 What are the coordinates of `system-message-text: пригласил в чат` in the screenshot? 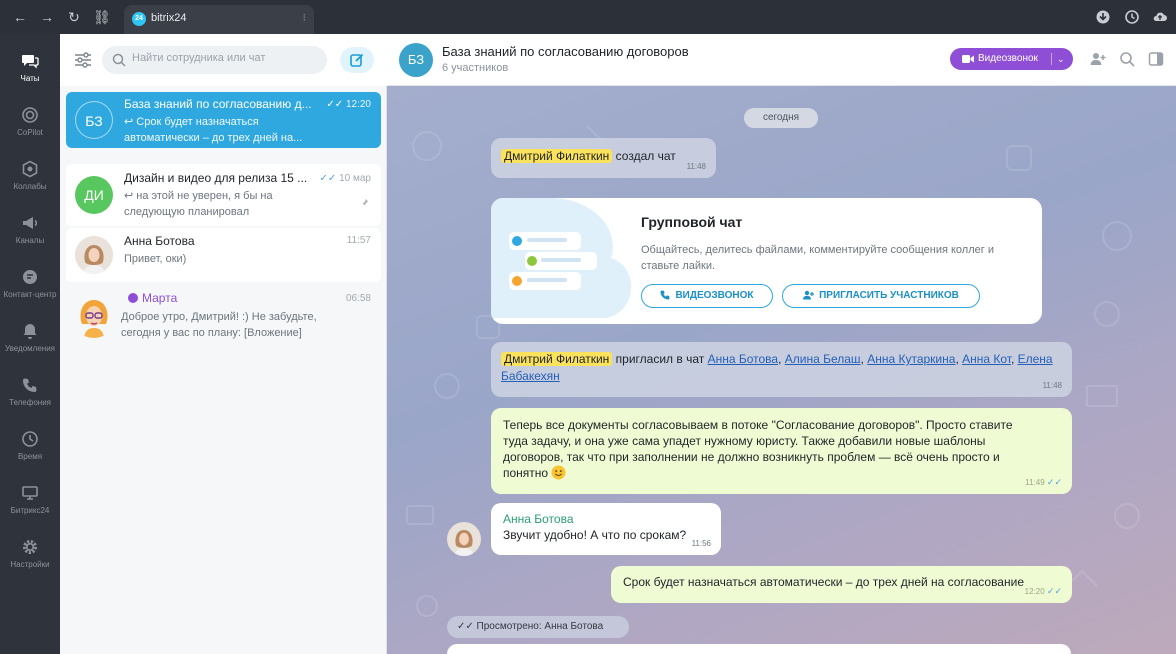 It's located at (660, 359).